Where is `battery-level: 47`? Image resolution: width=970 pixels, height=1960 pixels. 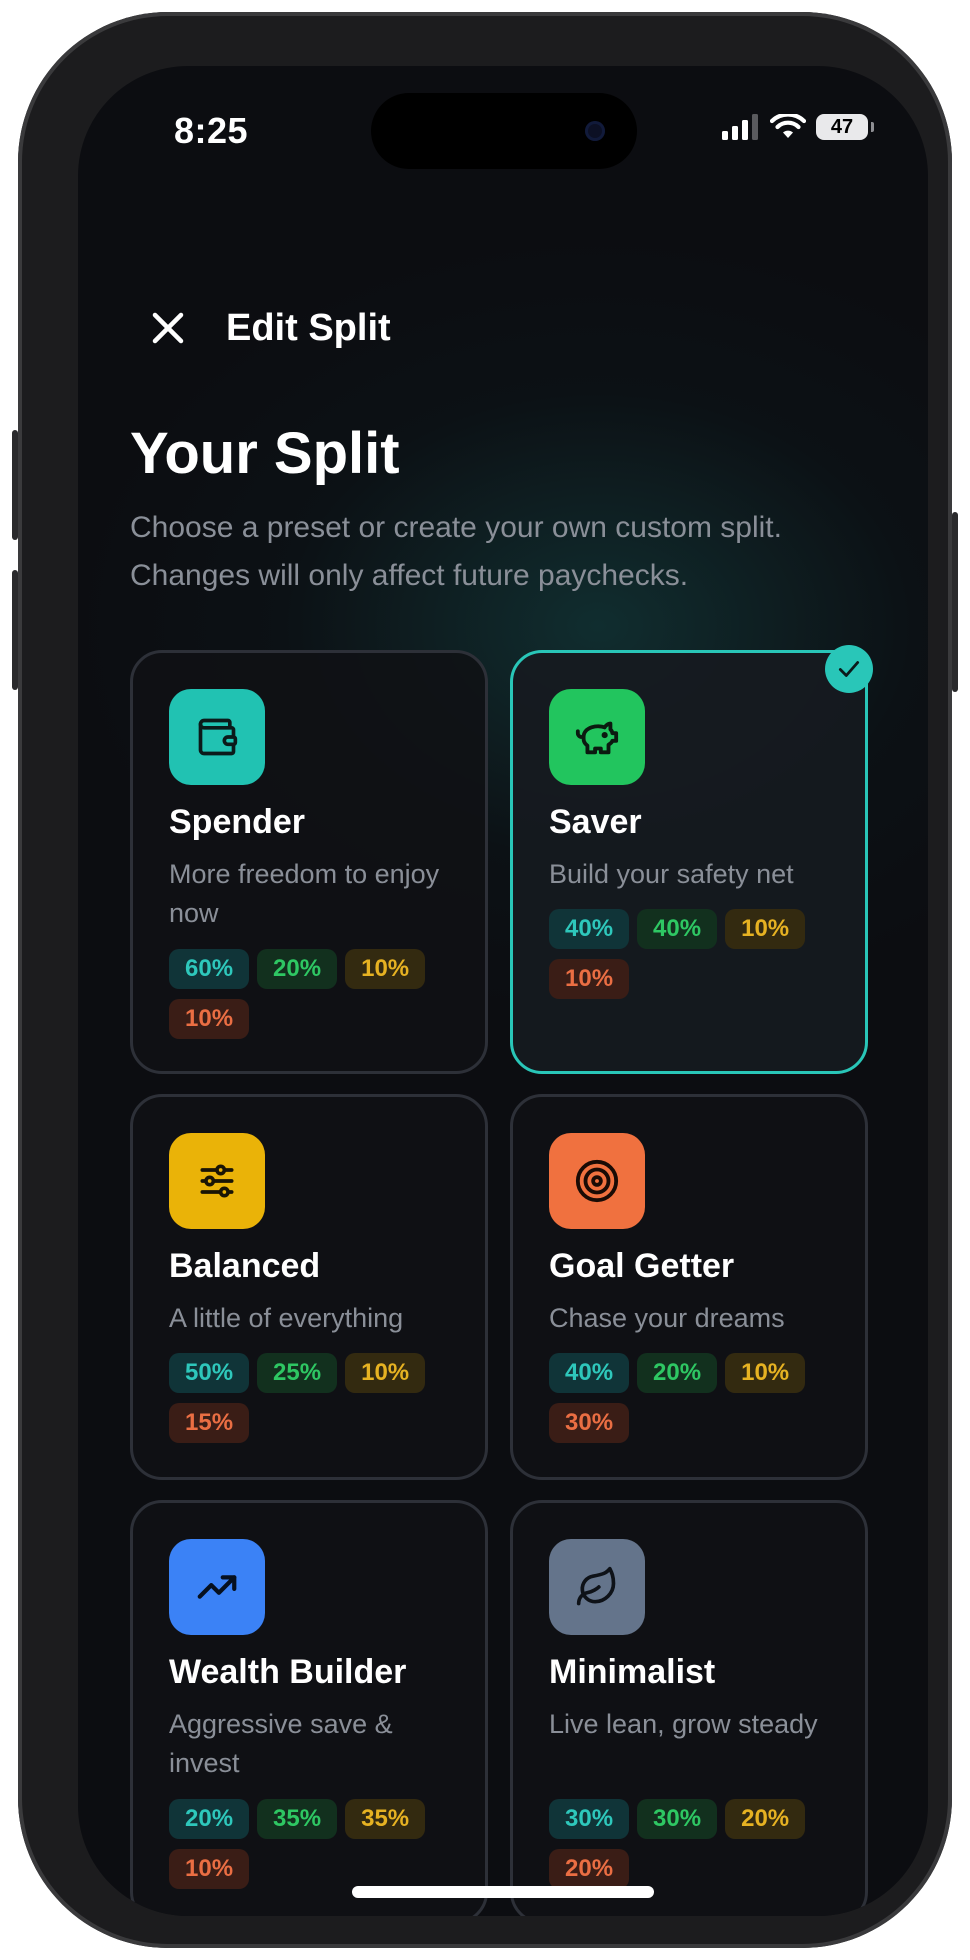
battery-level: 47 is located at coordinates (842, 126).